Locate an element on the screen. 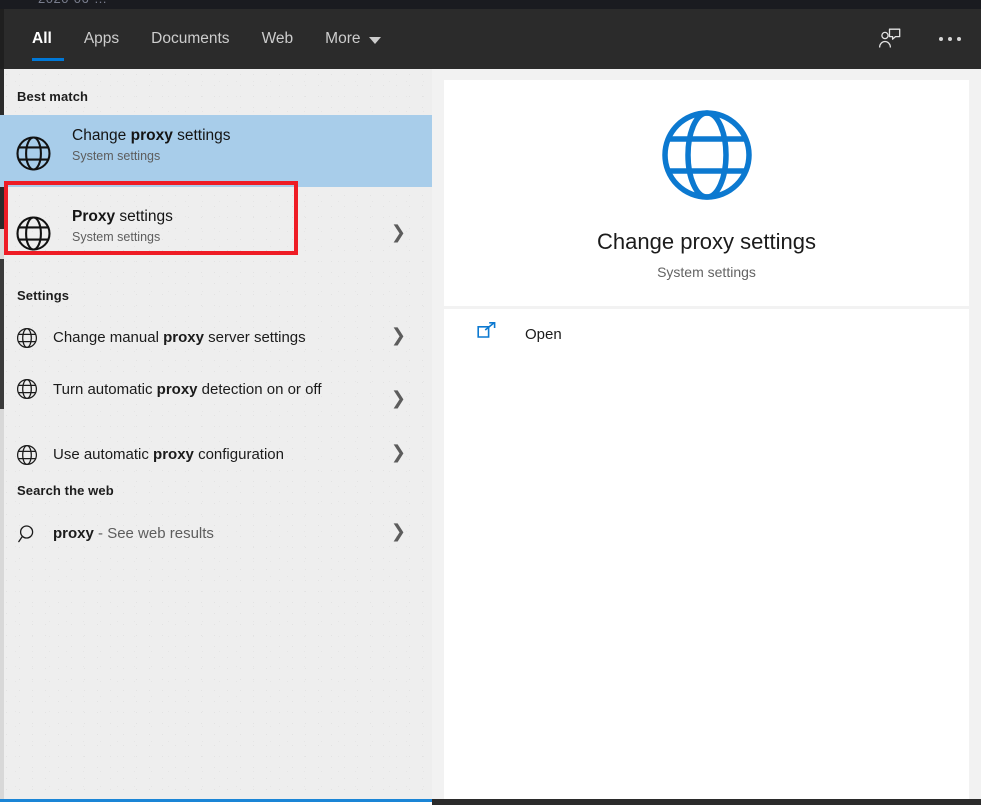  ellipsis-icon is located at coordinates (950, 39).